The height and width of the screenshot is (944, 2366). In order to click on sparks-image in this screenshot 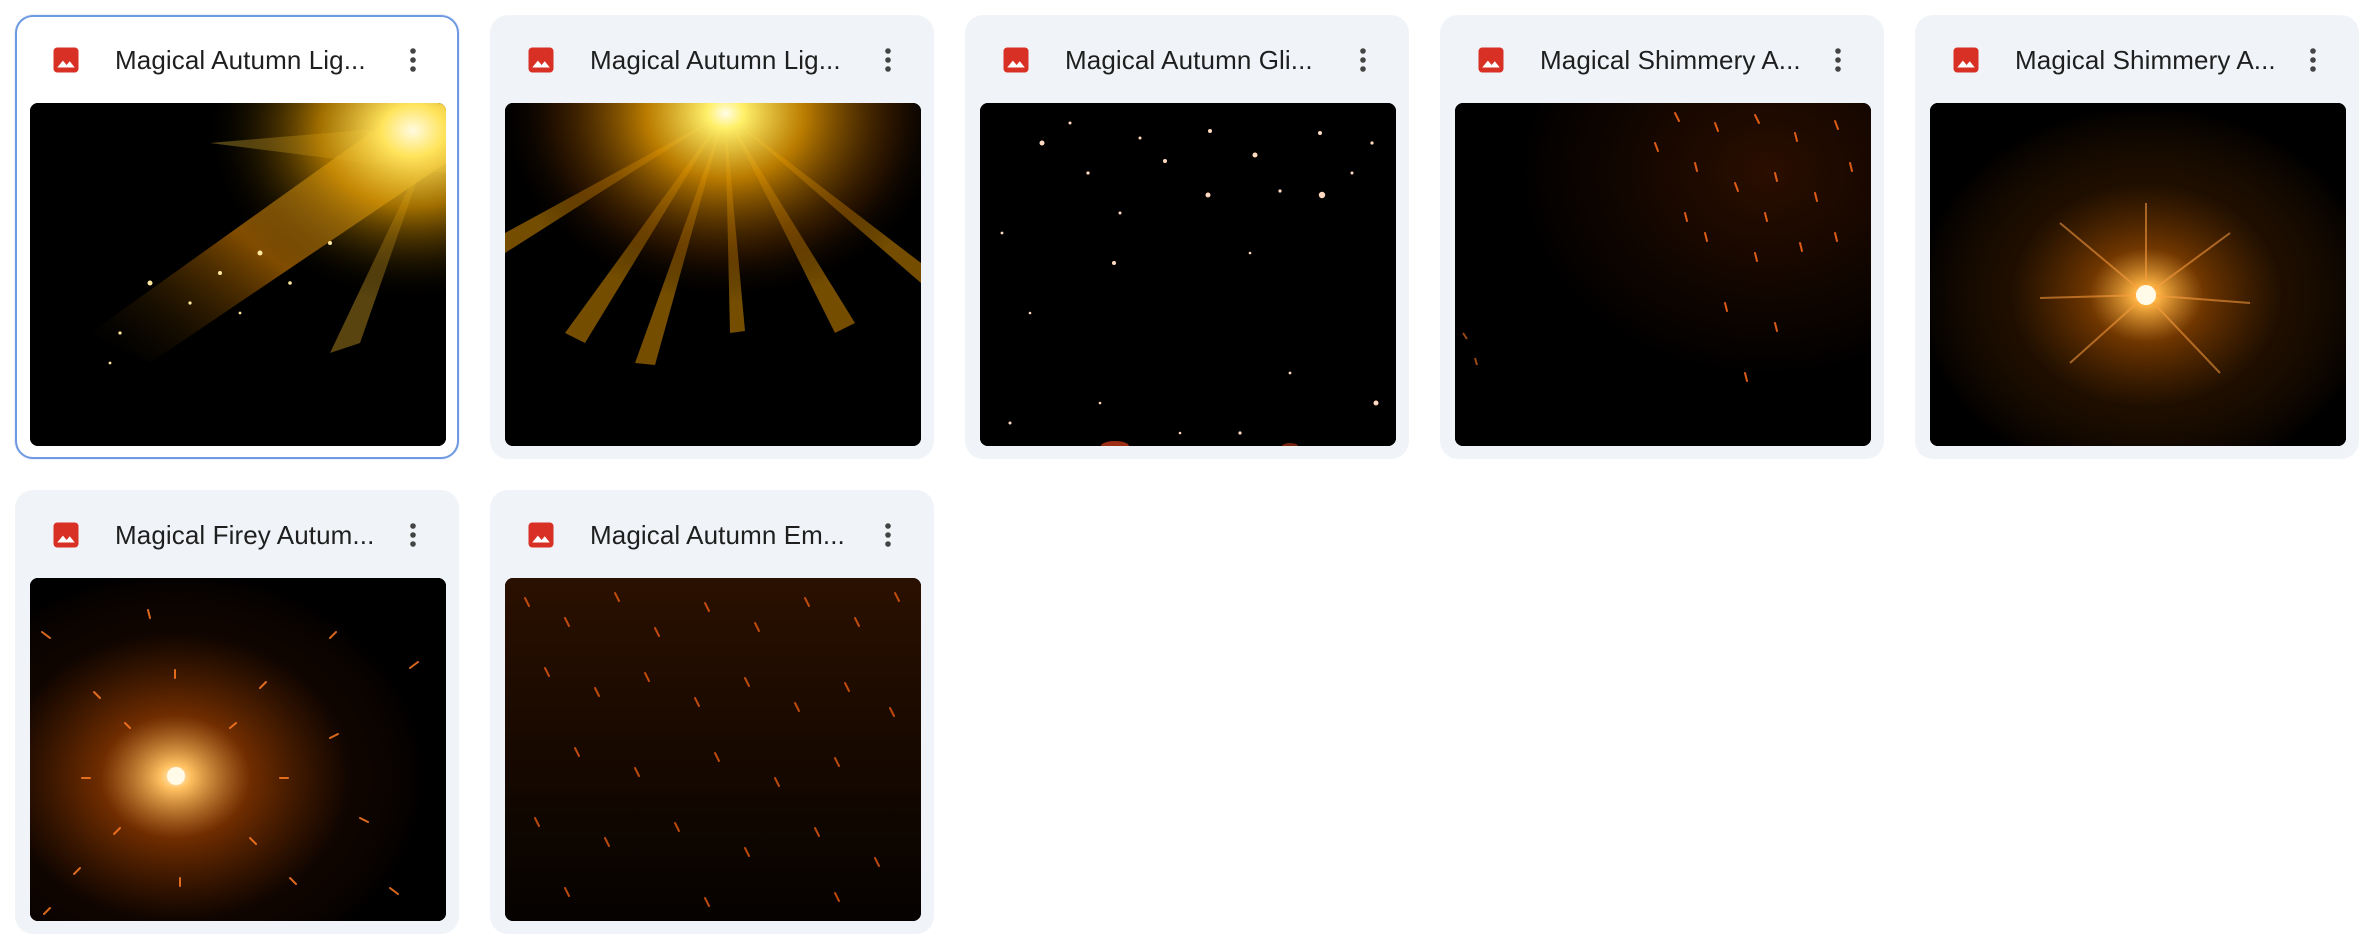, I will do `click(1663, 274)`.